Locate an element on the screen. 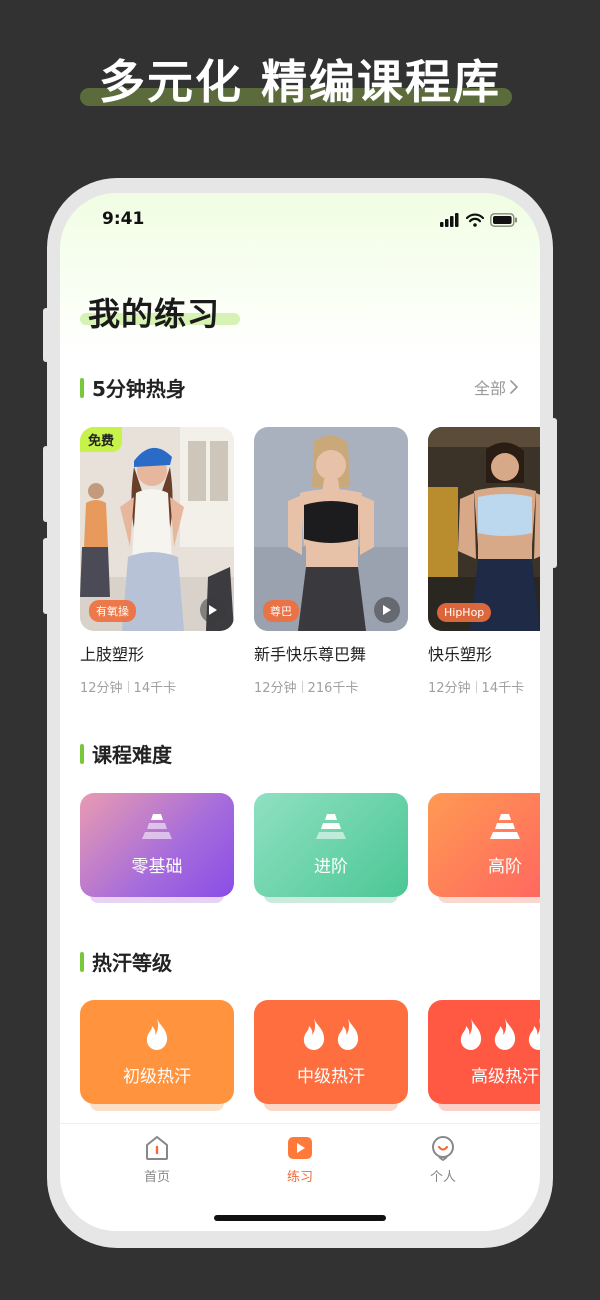 The width and height of the screenshot is (600, 1300). phone-power-button is located at coordinates (554, 493).